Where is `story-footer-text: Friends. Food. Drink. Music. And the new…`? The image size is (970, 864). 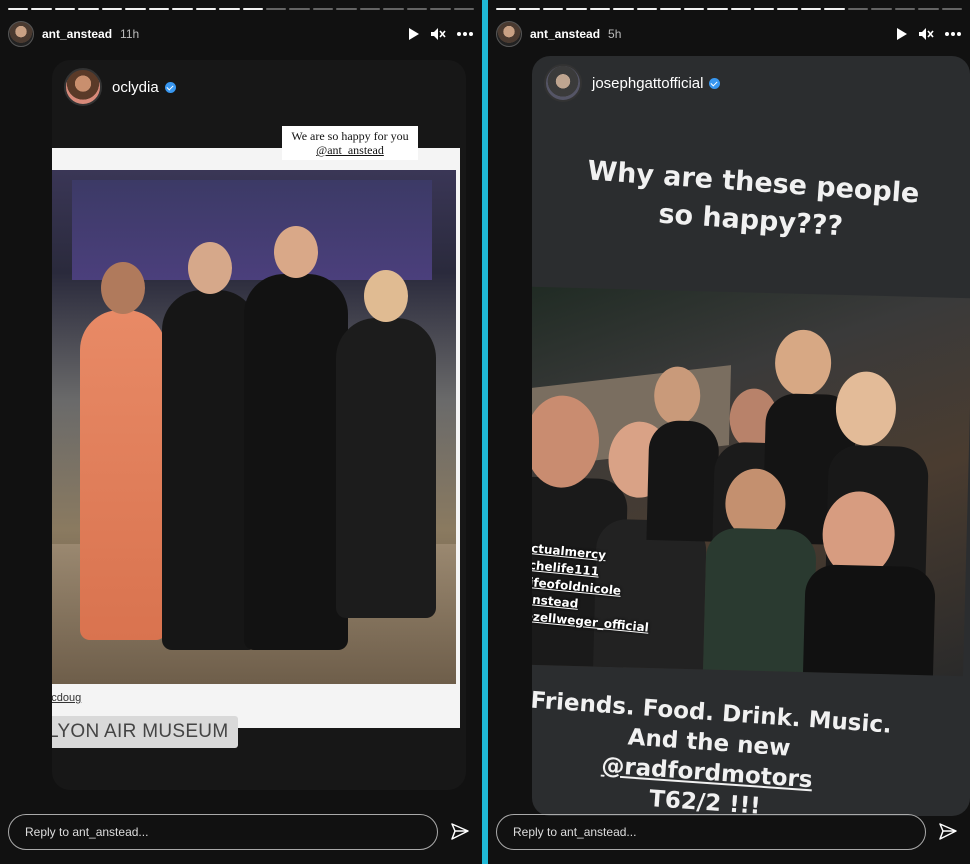
story-footer-text: Friends. Food. Drink. Music. And the new… is located at coordinates (727, 749).